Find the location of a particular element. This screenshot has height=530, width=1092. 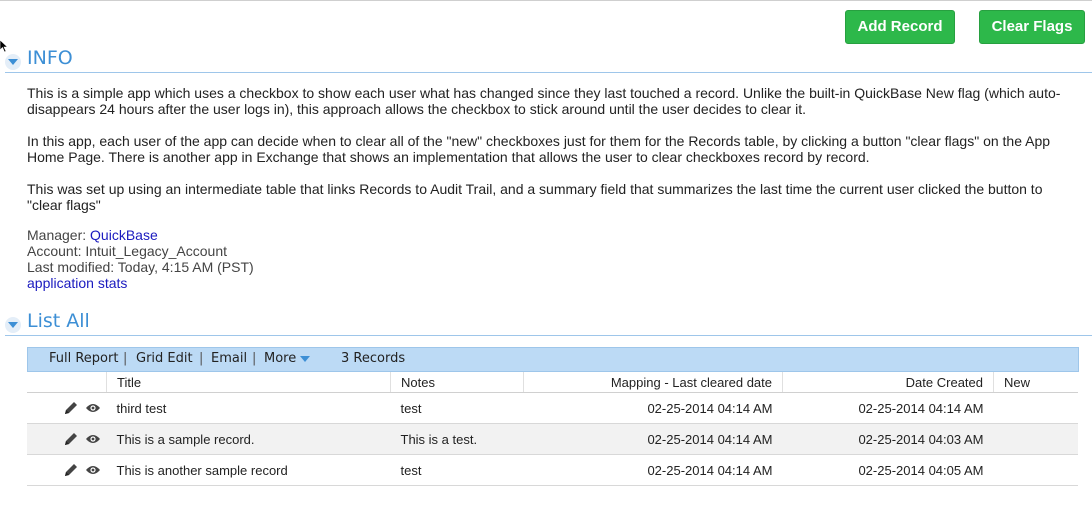

info-section-title: INFO is located at coordinates (50, 58).